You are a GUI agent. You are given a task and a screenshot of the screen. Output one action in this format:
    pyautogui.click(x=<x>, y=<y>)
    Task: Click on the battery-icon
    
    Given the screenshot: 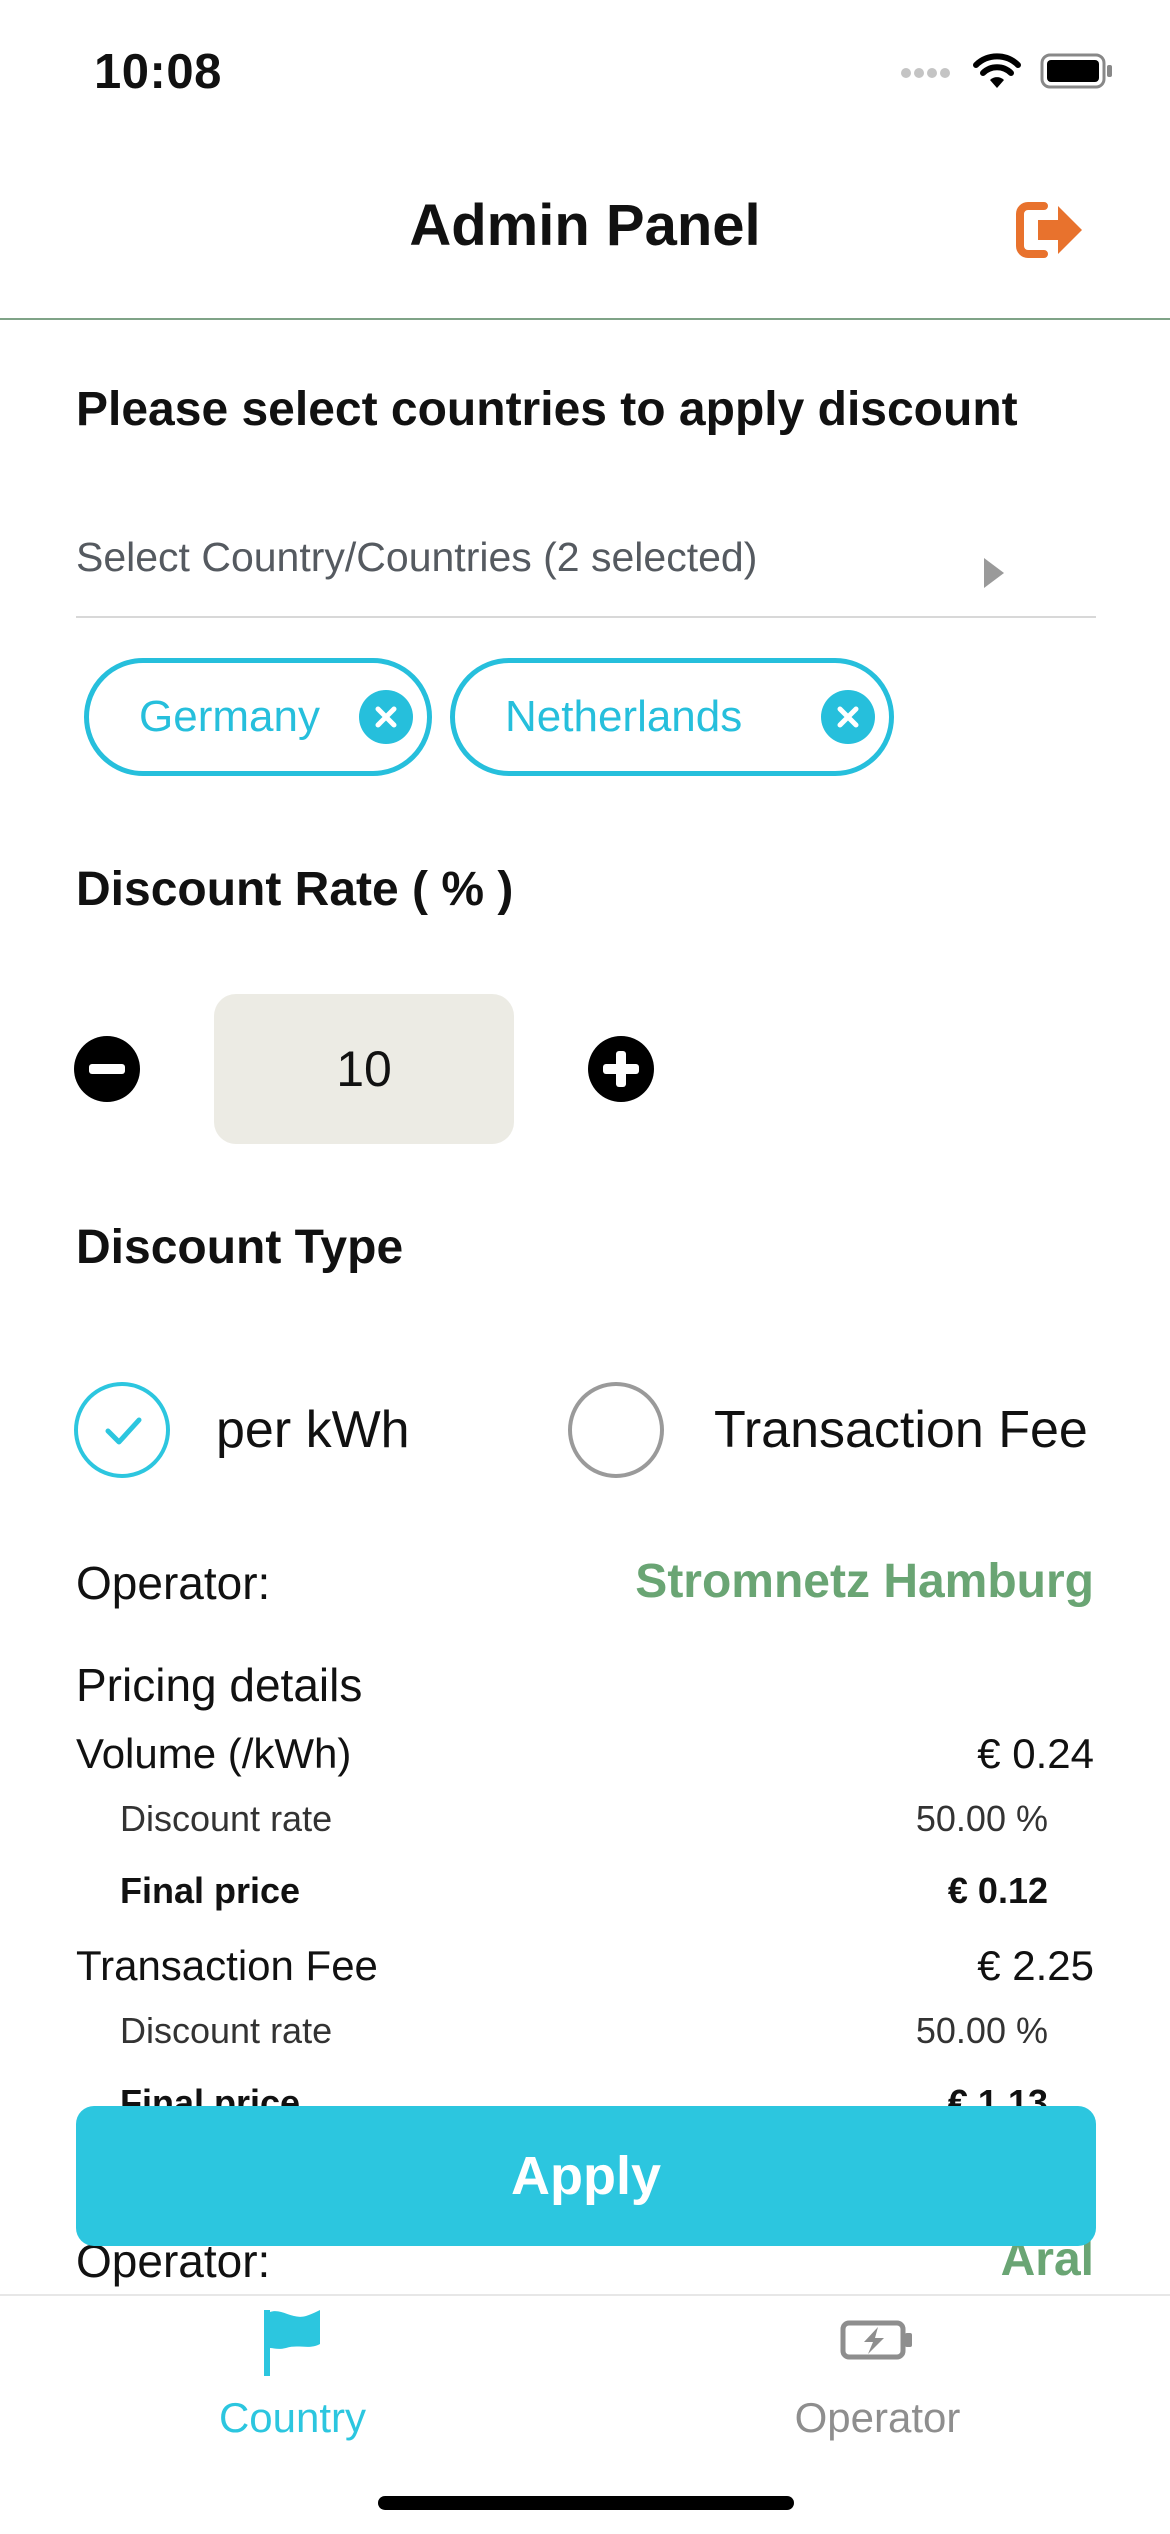 What is the action you would take?
    pyautogui.click(x=1076, y=71)
    